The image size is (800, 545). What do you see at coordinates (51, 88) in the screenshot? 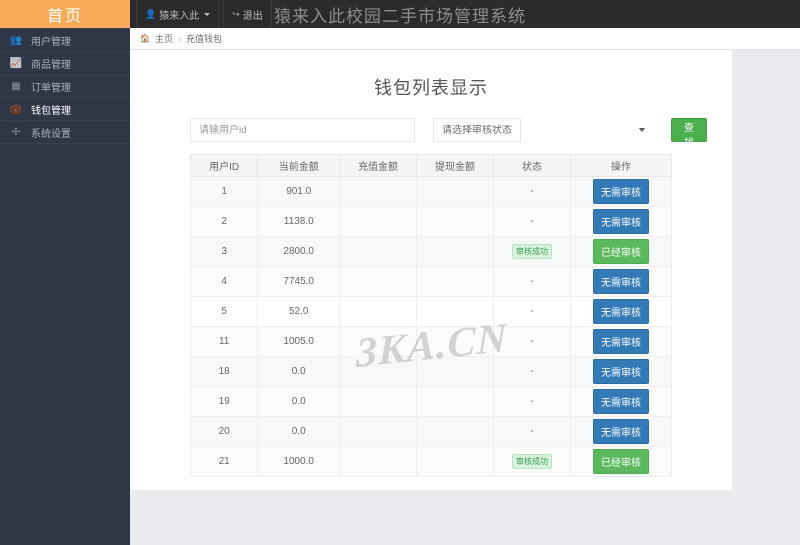
I see `sidebar-item-label: 订单管理` at bounding box center [51, 88].